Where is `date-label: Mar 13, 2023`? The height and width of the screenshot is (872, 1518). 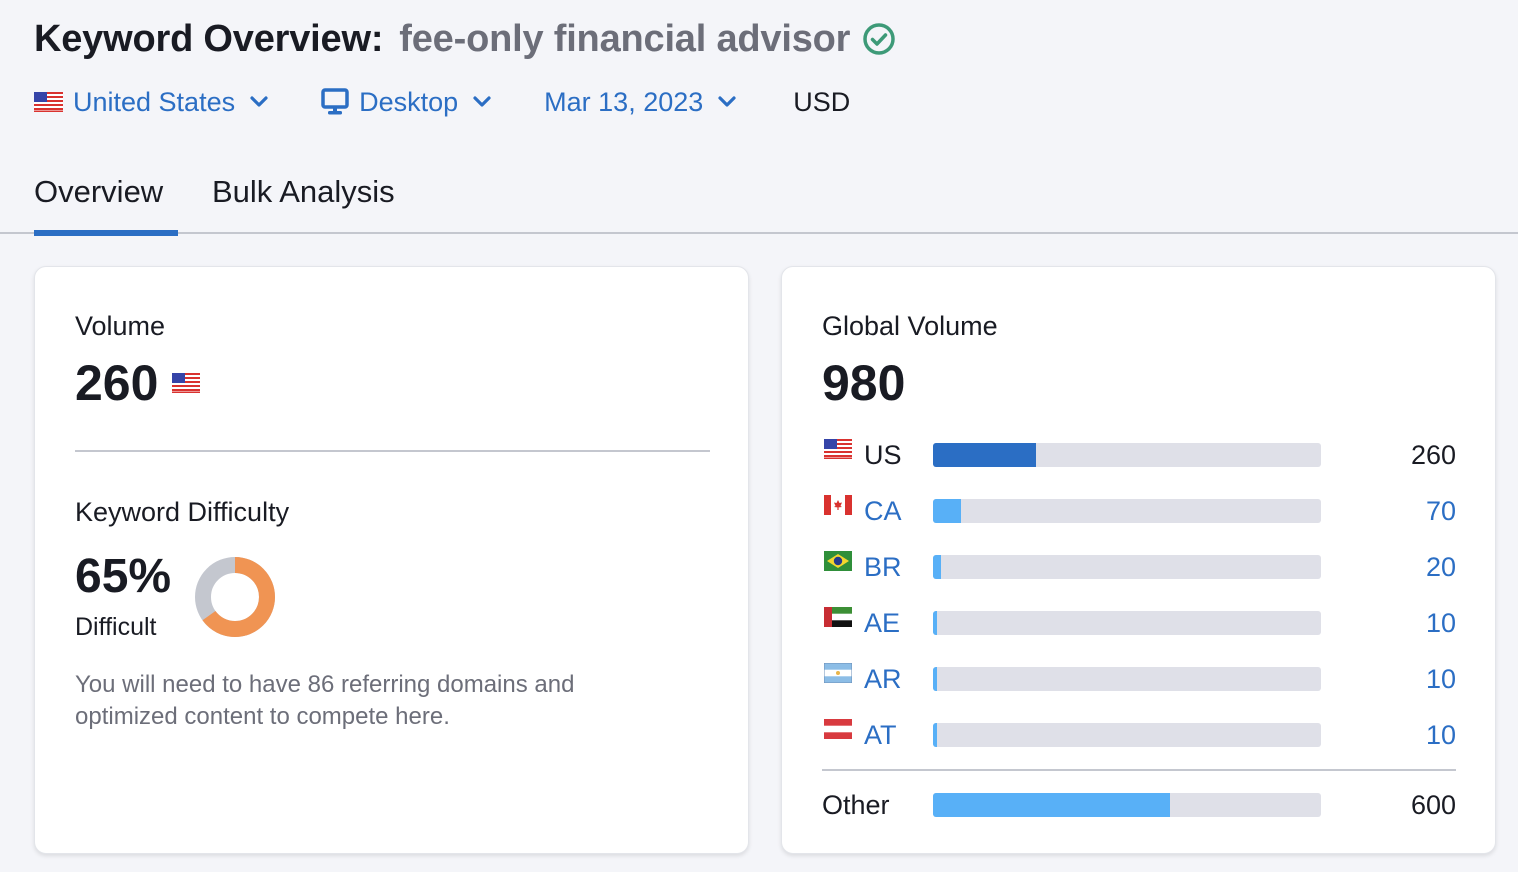
date-label: Mar 13, 2023 is located at coordinates (624, 101).